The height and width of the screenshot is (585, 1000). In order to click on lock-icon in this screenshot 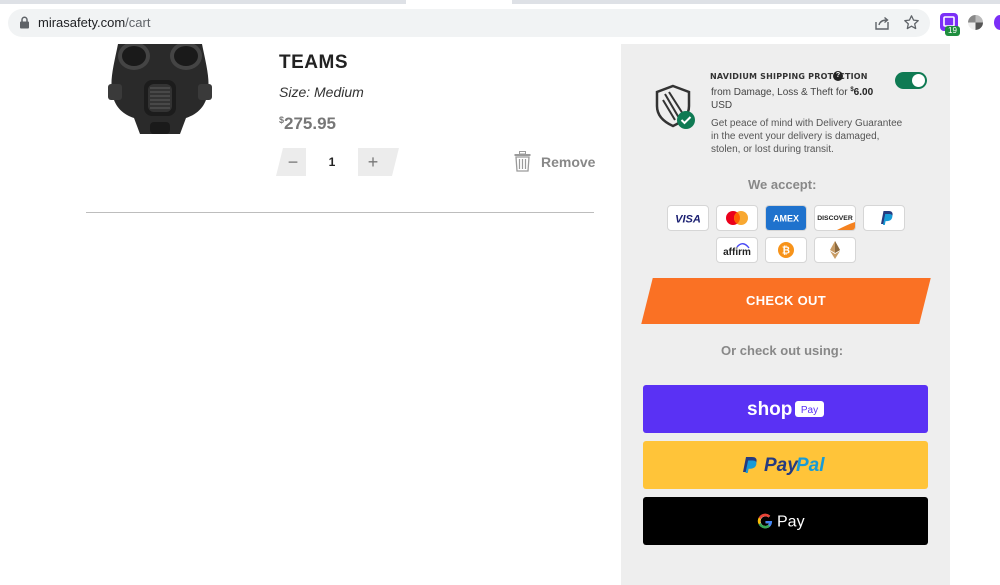, I will do `click(24, 22)`.